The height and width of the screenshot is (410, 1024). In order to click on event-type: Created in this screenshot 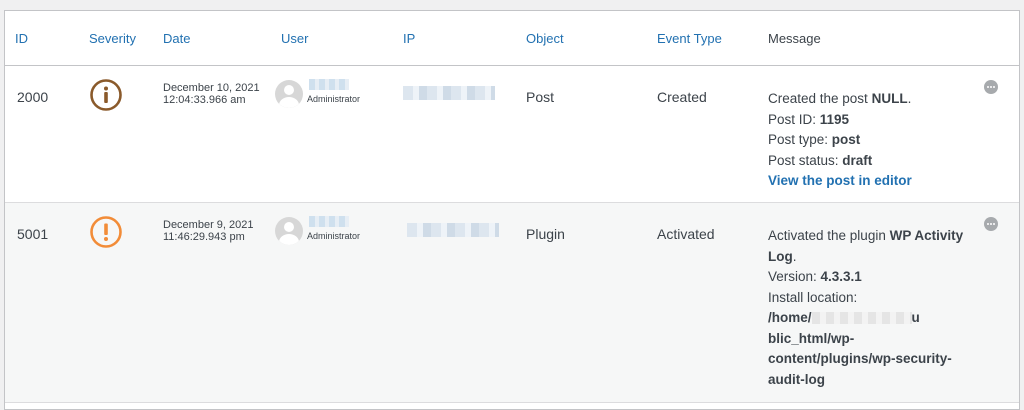, I will do `click(682, 97)`.